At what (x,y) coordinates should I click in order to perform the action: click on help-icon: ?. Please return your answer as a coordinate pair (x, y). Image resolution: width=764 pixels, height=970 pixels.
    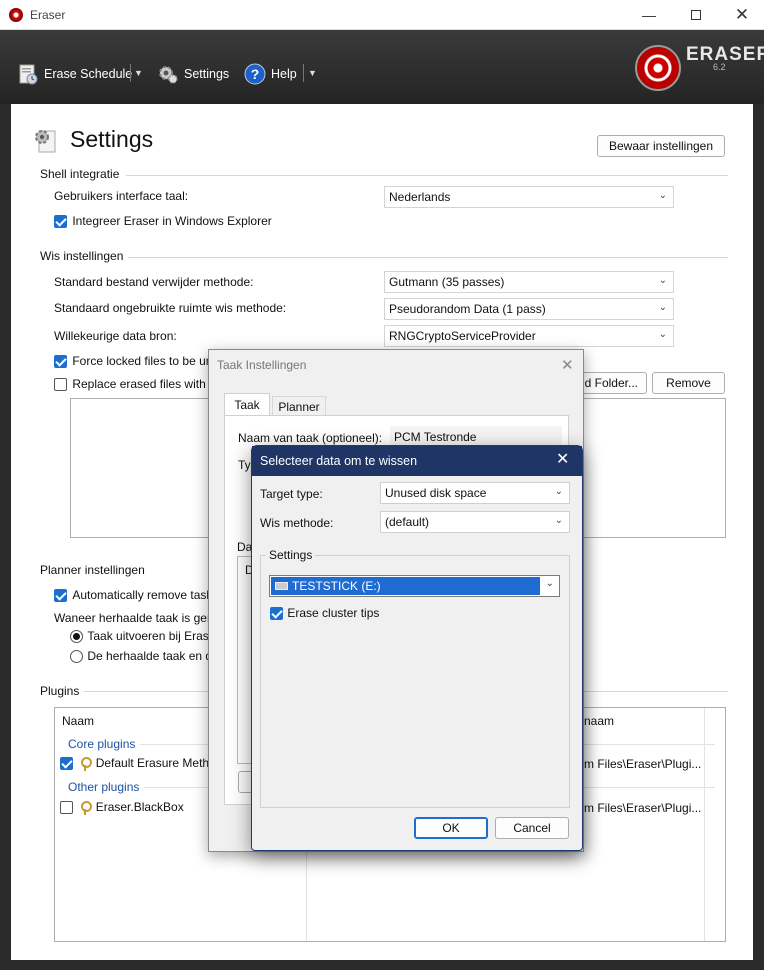
    Looking at the image, I should click on (255, 74).